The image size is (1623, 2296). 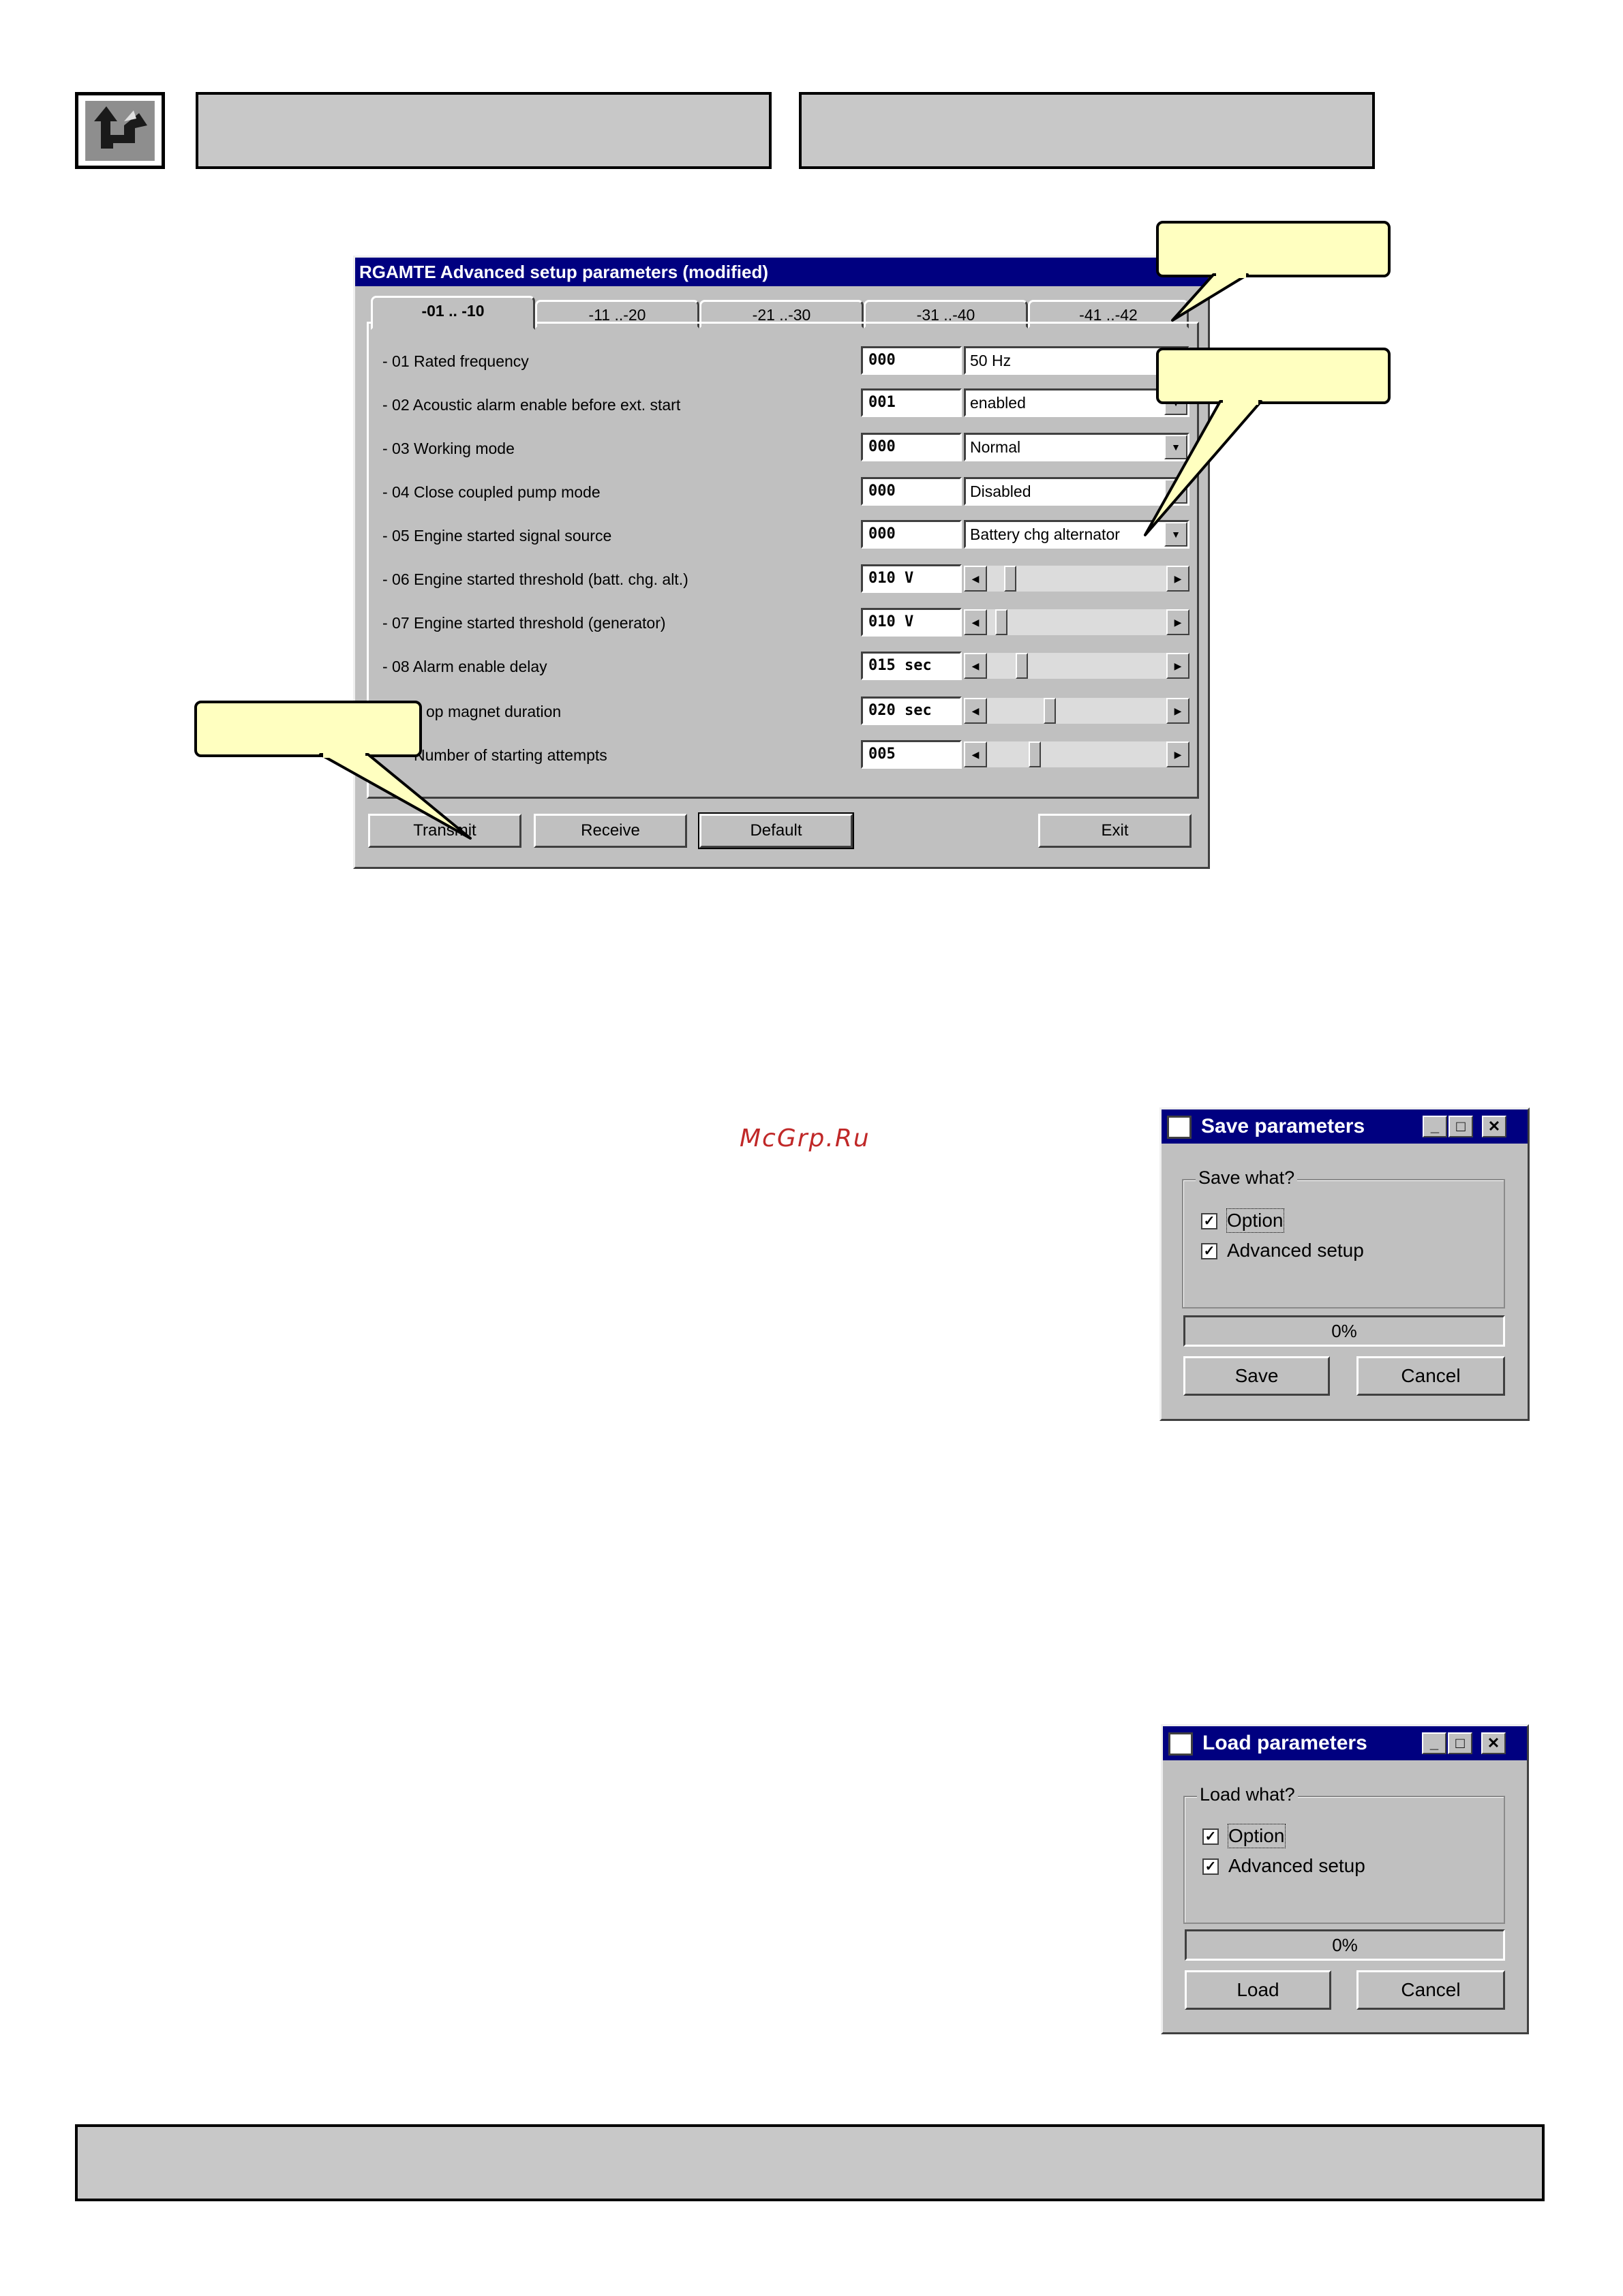 What do you see at coordinates (1295, 1251) in the screenshot?
I see `save-advanced-label: Advanced setup` at bounding box center [1295, 1251].